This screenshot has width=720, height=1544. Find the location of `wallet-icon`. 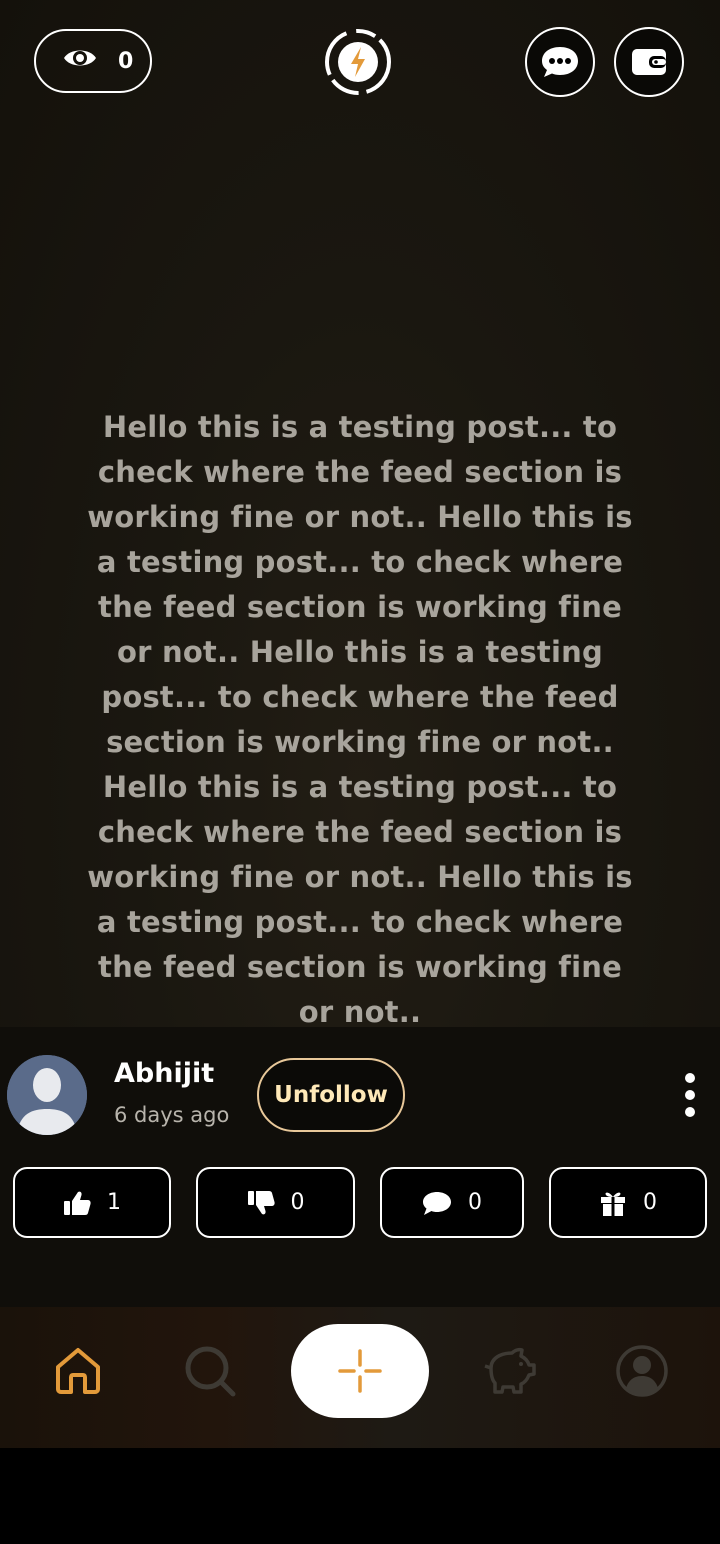

wallet-icon is located at coordinates (649, 62).